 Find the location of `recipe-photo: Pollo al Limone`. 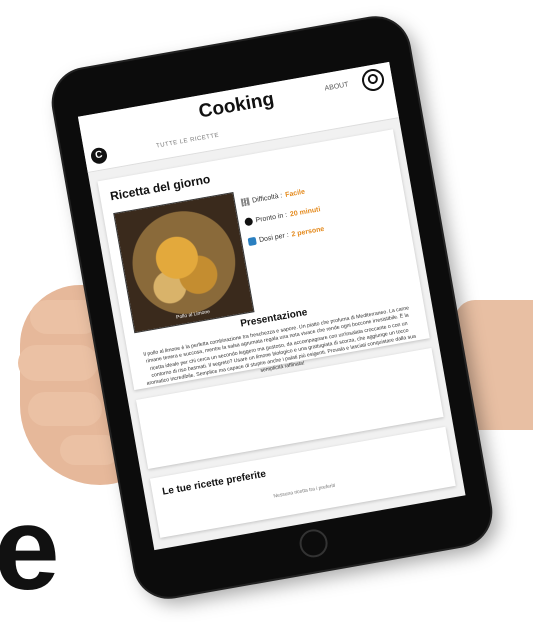

recipe-photo: Pollo al Limone is located at coordinates (184, 262).